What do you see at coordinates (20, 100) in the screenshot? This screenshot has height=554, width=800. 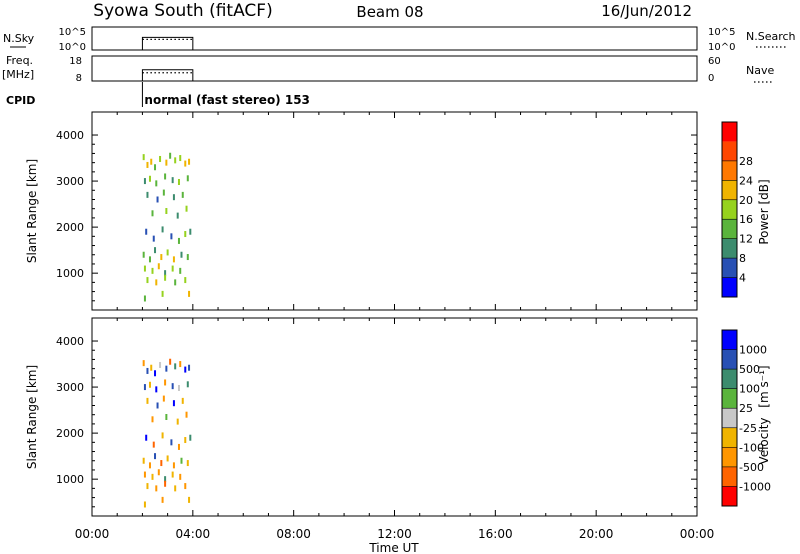 I see `cpid-label: CPID` at bounding box center [20, 100].